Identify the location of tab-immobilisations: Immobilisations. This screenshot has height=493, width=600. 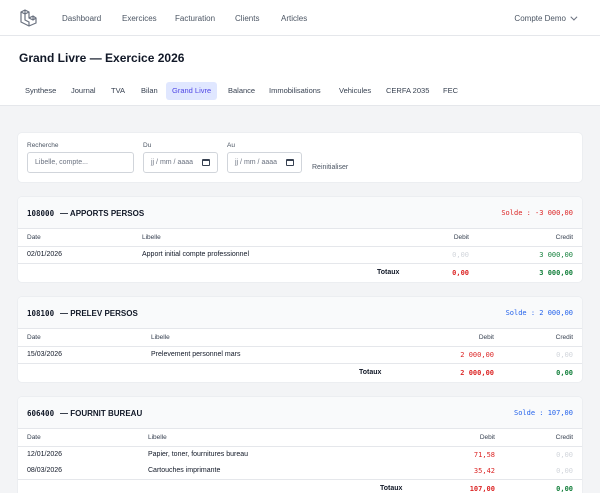
(295, 91).